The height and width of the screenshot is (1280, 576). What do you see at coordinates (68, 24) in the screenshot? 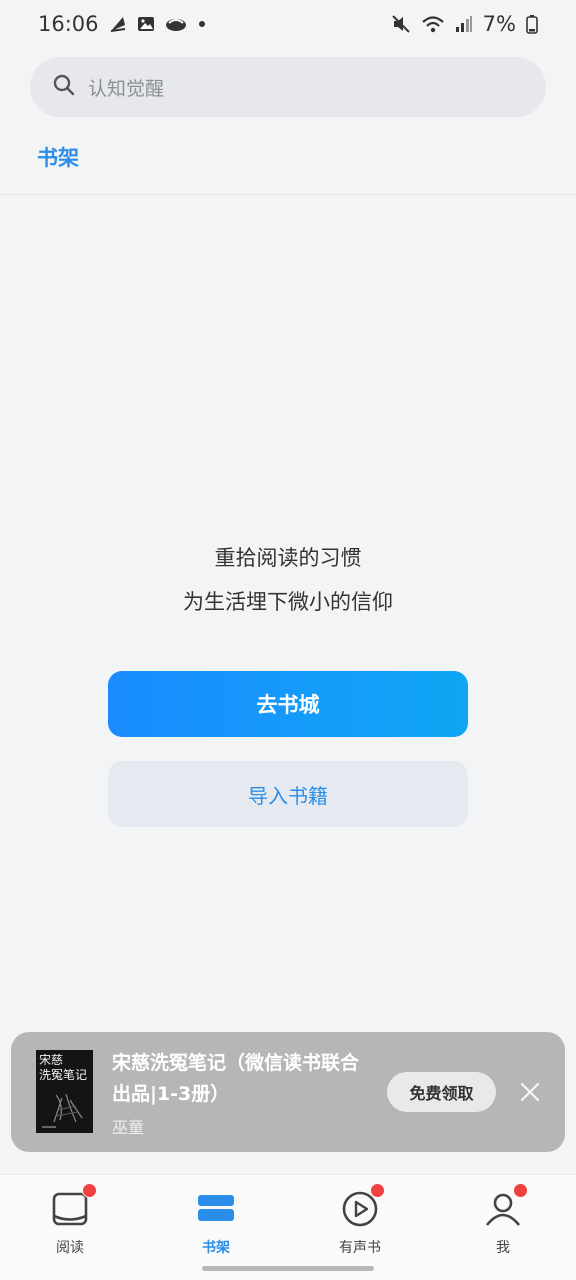
I see `status-time: 16:06` at bounding box center [68, 24].